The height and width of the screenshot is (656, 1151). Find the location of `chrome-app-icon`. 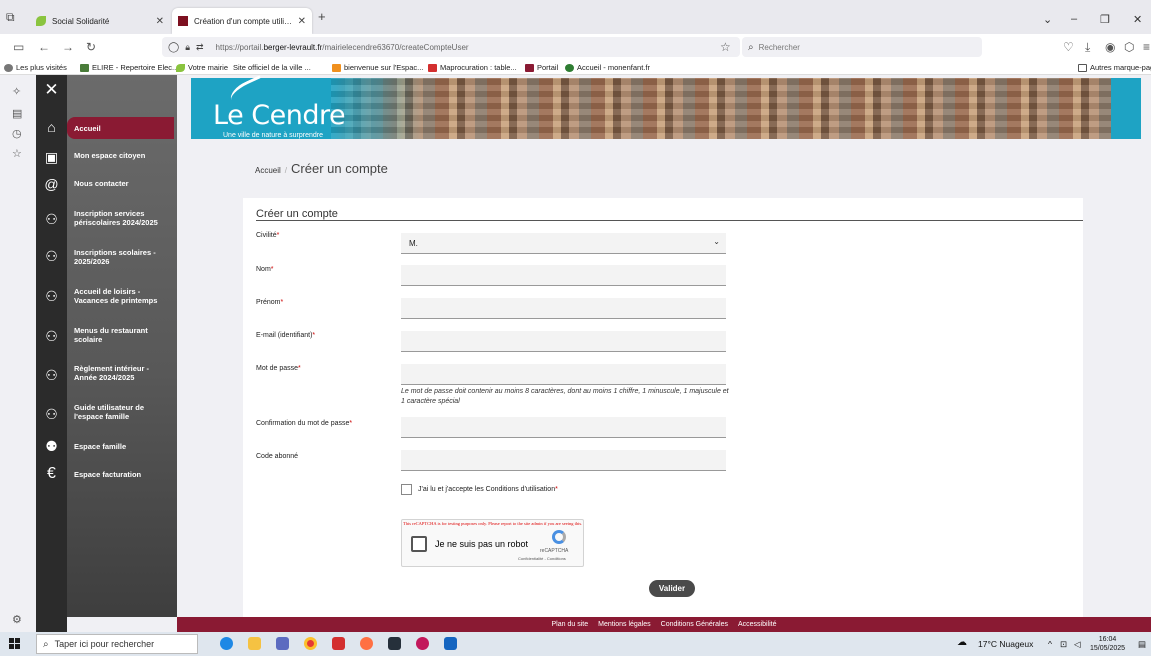

chrome-app-icon is located at coordinates (310, 643).